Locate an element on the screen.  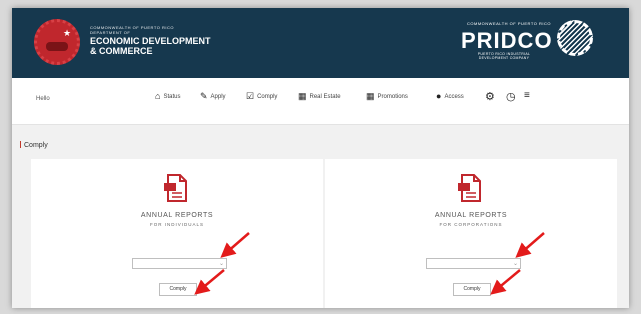
annotation-arrows is located at coordinates (369, 263).